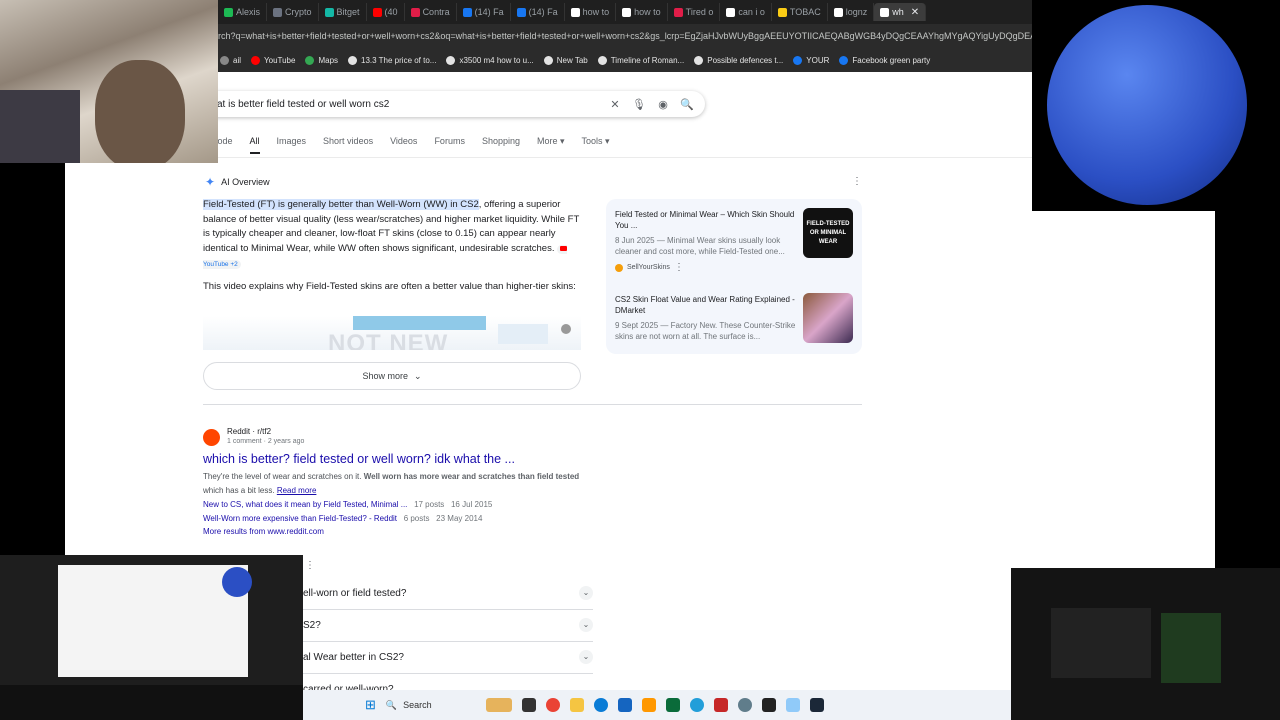  What do you see at coordinates (448, 657) in the screenshot?
I see `paa-question: al Wear better in CS2? ⌄` at bounding box center [448, 657].